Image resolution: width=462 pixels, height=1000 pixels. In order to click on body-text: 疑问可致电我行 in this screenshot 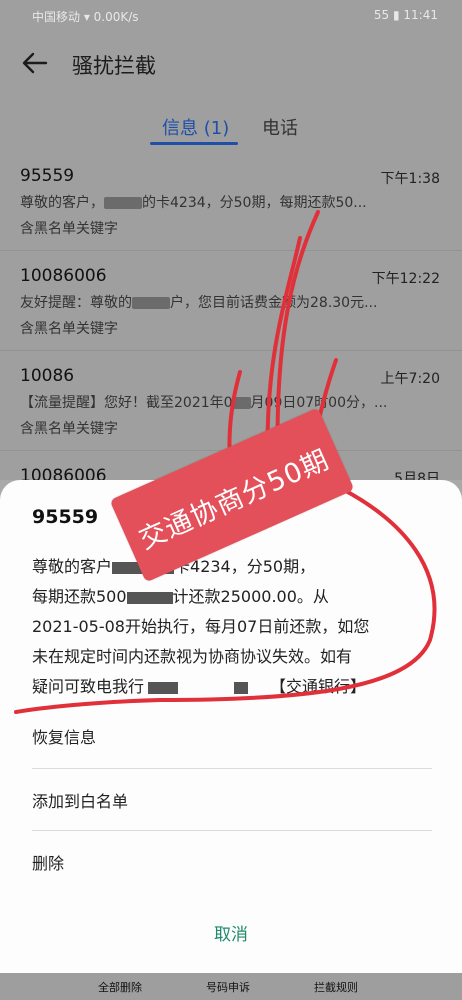, I will do `click(88, 686)`.